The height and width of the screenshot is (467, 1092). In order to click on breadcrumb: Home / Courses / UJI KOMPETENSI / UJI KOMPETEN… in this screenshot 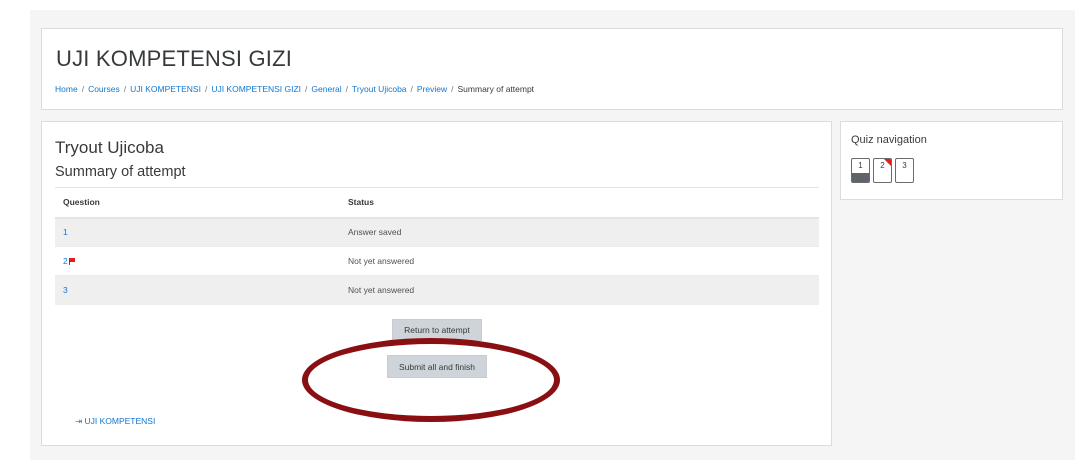, I will do `click(294, 89)`.